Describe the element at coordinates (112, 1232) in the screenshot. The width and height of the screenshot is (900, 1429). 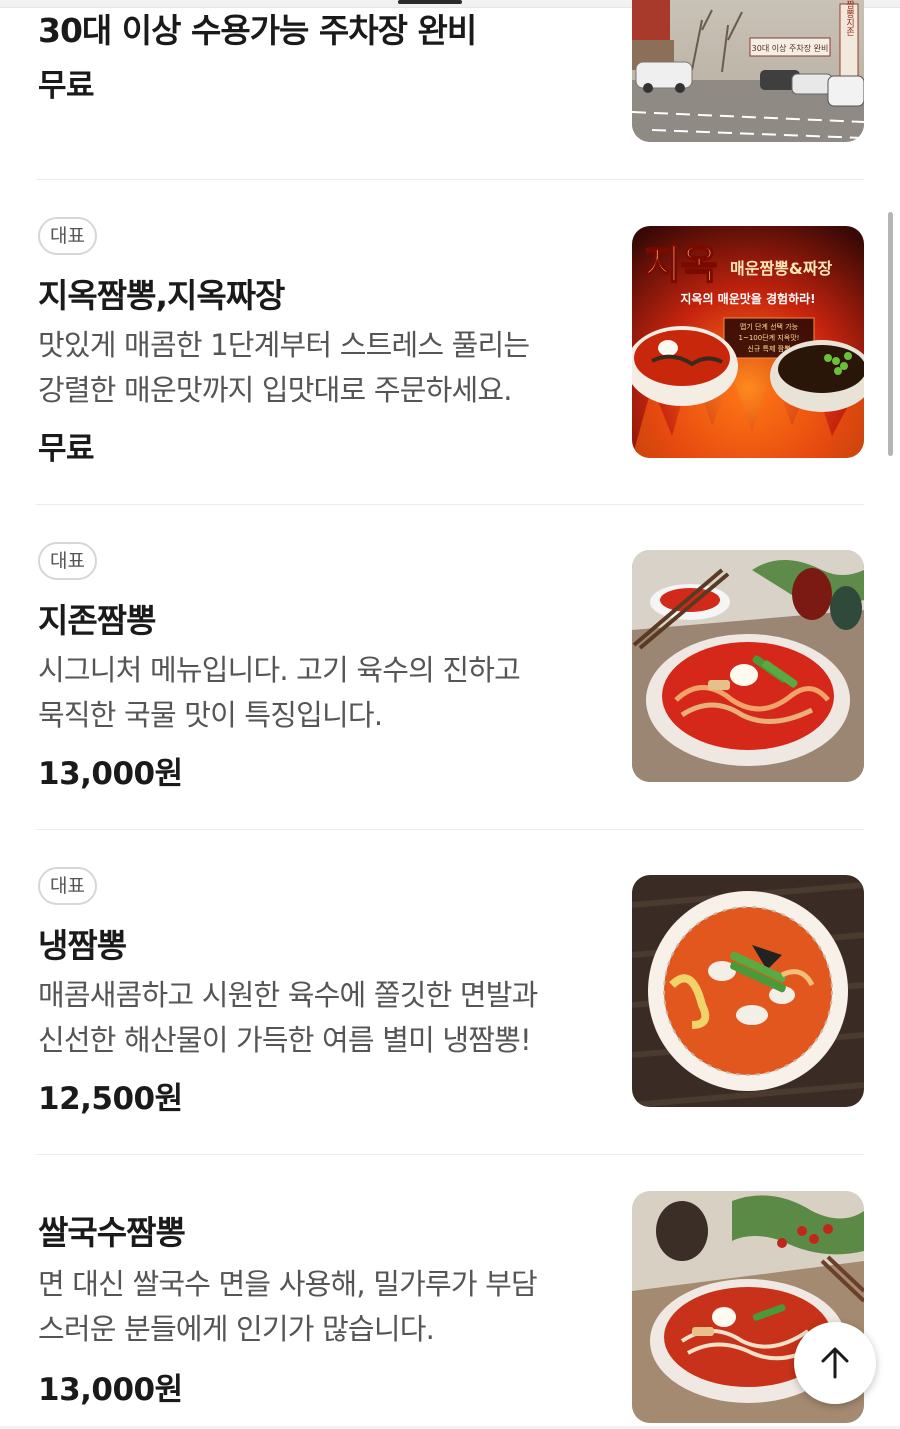
I see `item-name: 쌀국수짬뽕` at that location.